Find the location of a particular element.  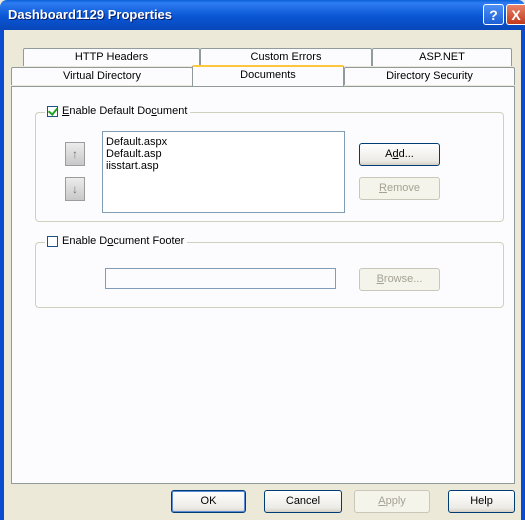

ok-button: OK is located at coordinates (208, 501).